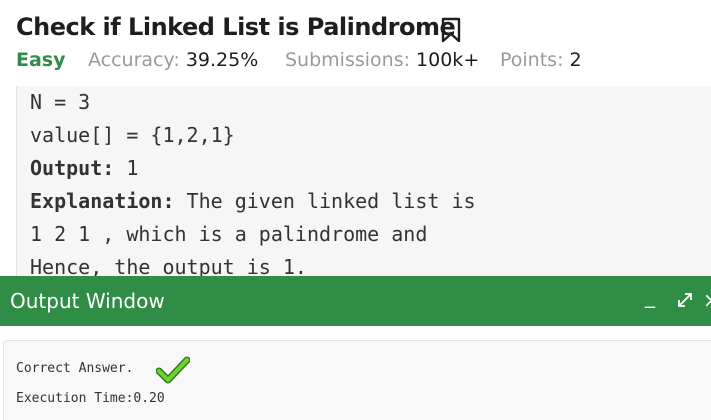 The image size is (711, 420). Describe the element at coordinates (532, 60) in the screenshot. I see `points-label: Points:` at that location.